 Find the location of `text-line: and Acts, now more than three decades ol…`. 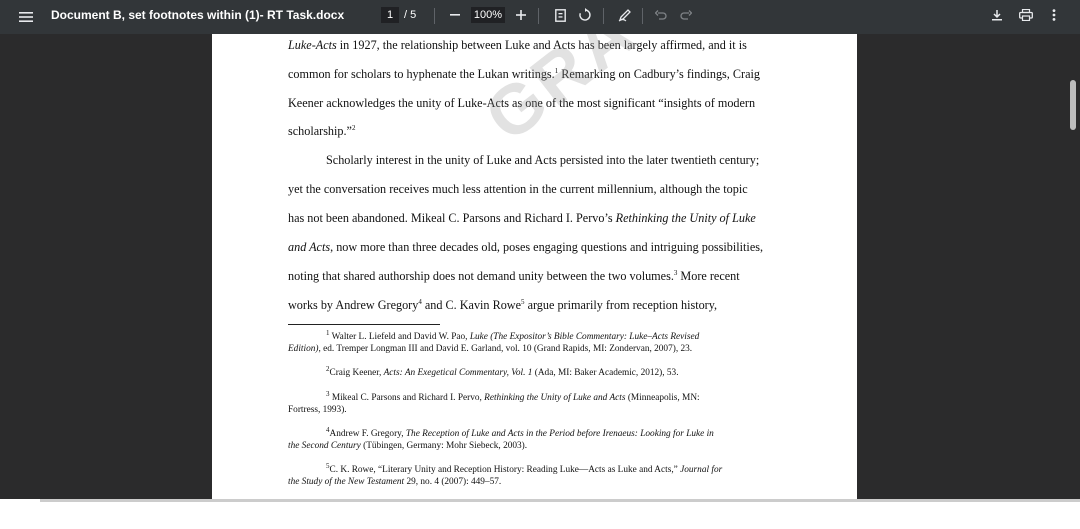

text-line: and Acts, now more than three decades ol… is located at coordinates (526, 247).